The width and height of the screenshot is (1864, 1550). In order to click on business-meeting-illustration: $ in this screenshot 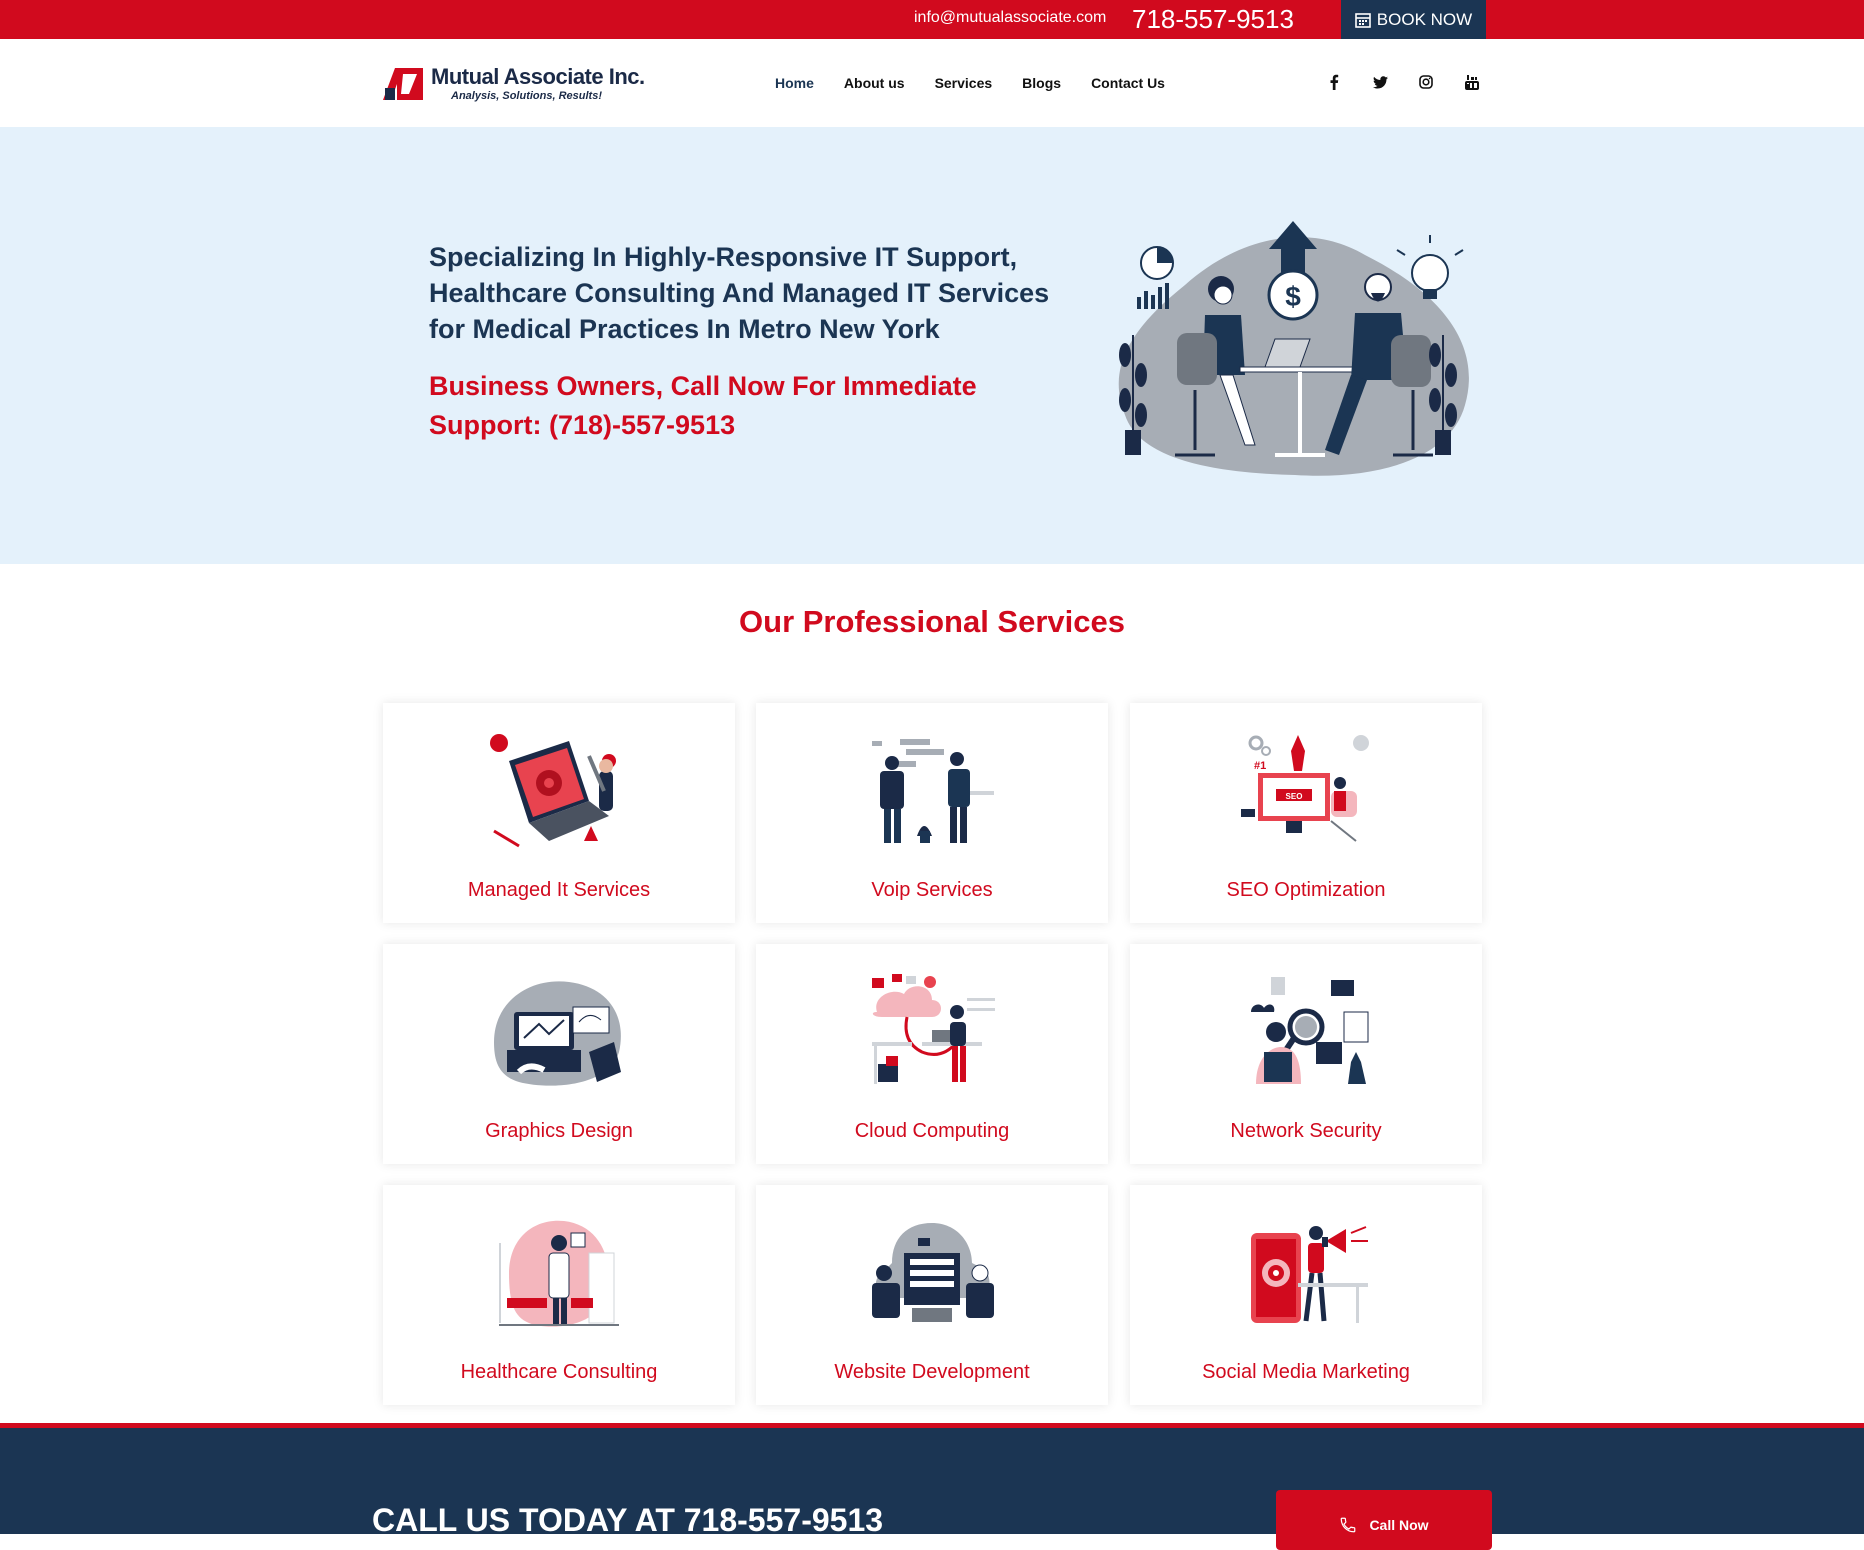, I will do `click(1293, 348)`.